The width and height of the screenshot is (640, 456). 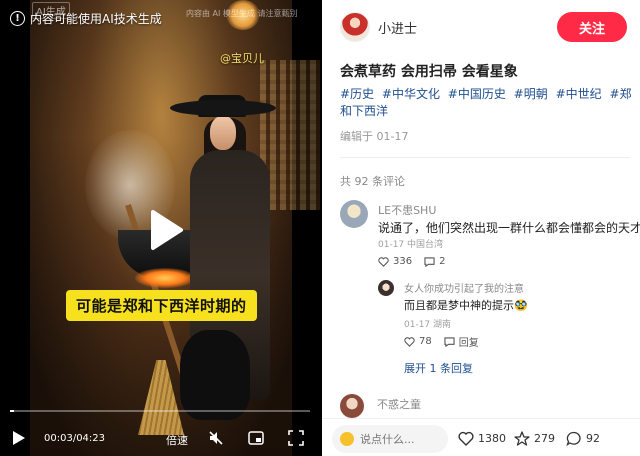 What do you see at coordinates (442, 261) in the screenshot?
I see `comment-reply-count: 2` at bounding box center [442, 261].